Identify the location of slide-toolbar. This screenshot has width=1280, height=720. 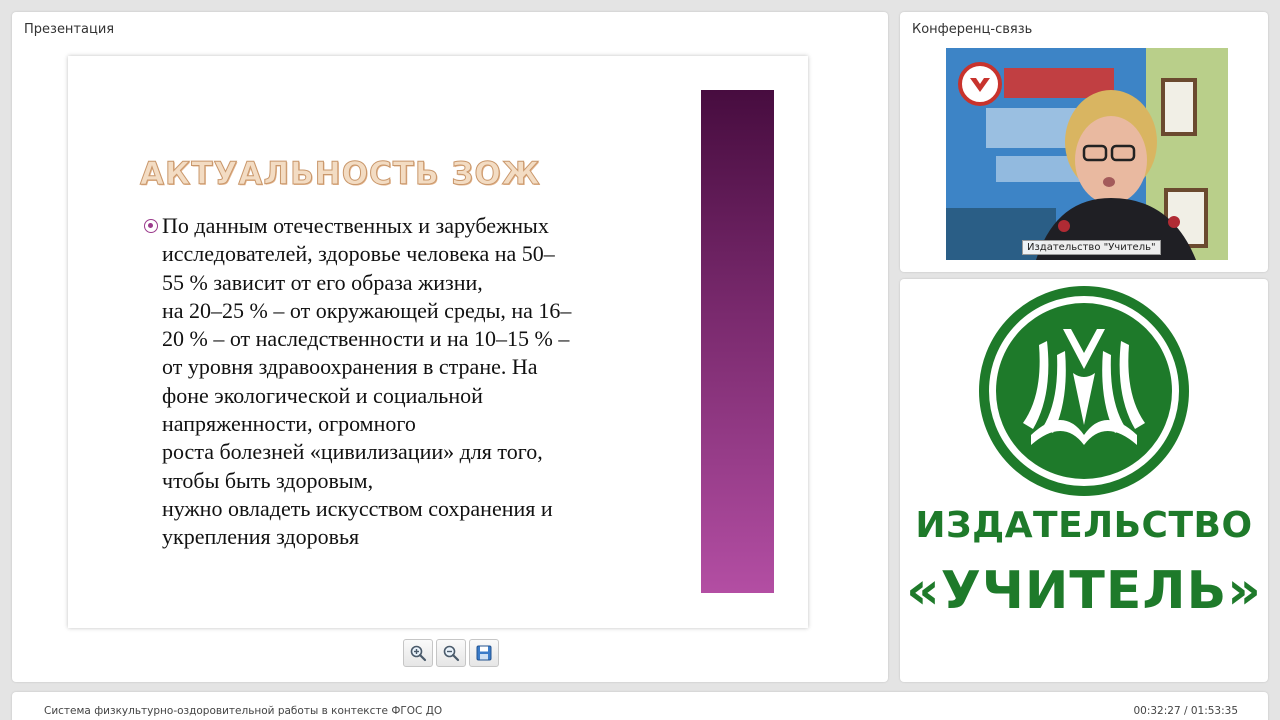
(451, 653).